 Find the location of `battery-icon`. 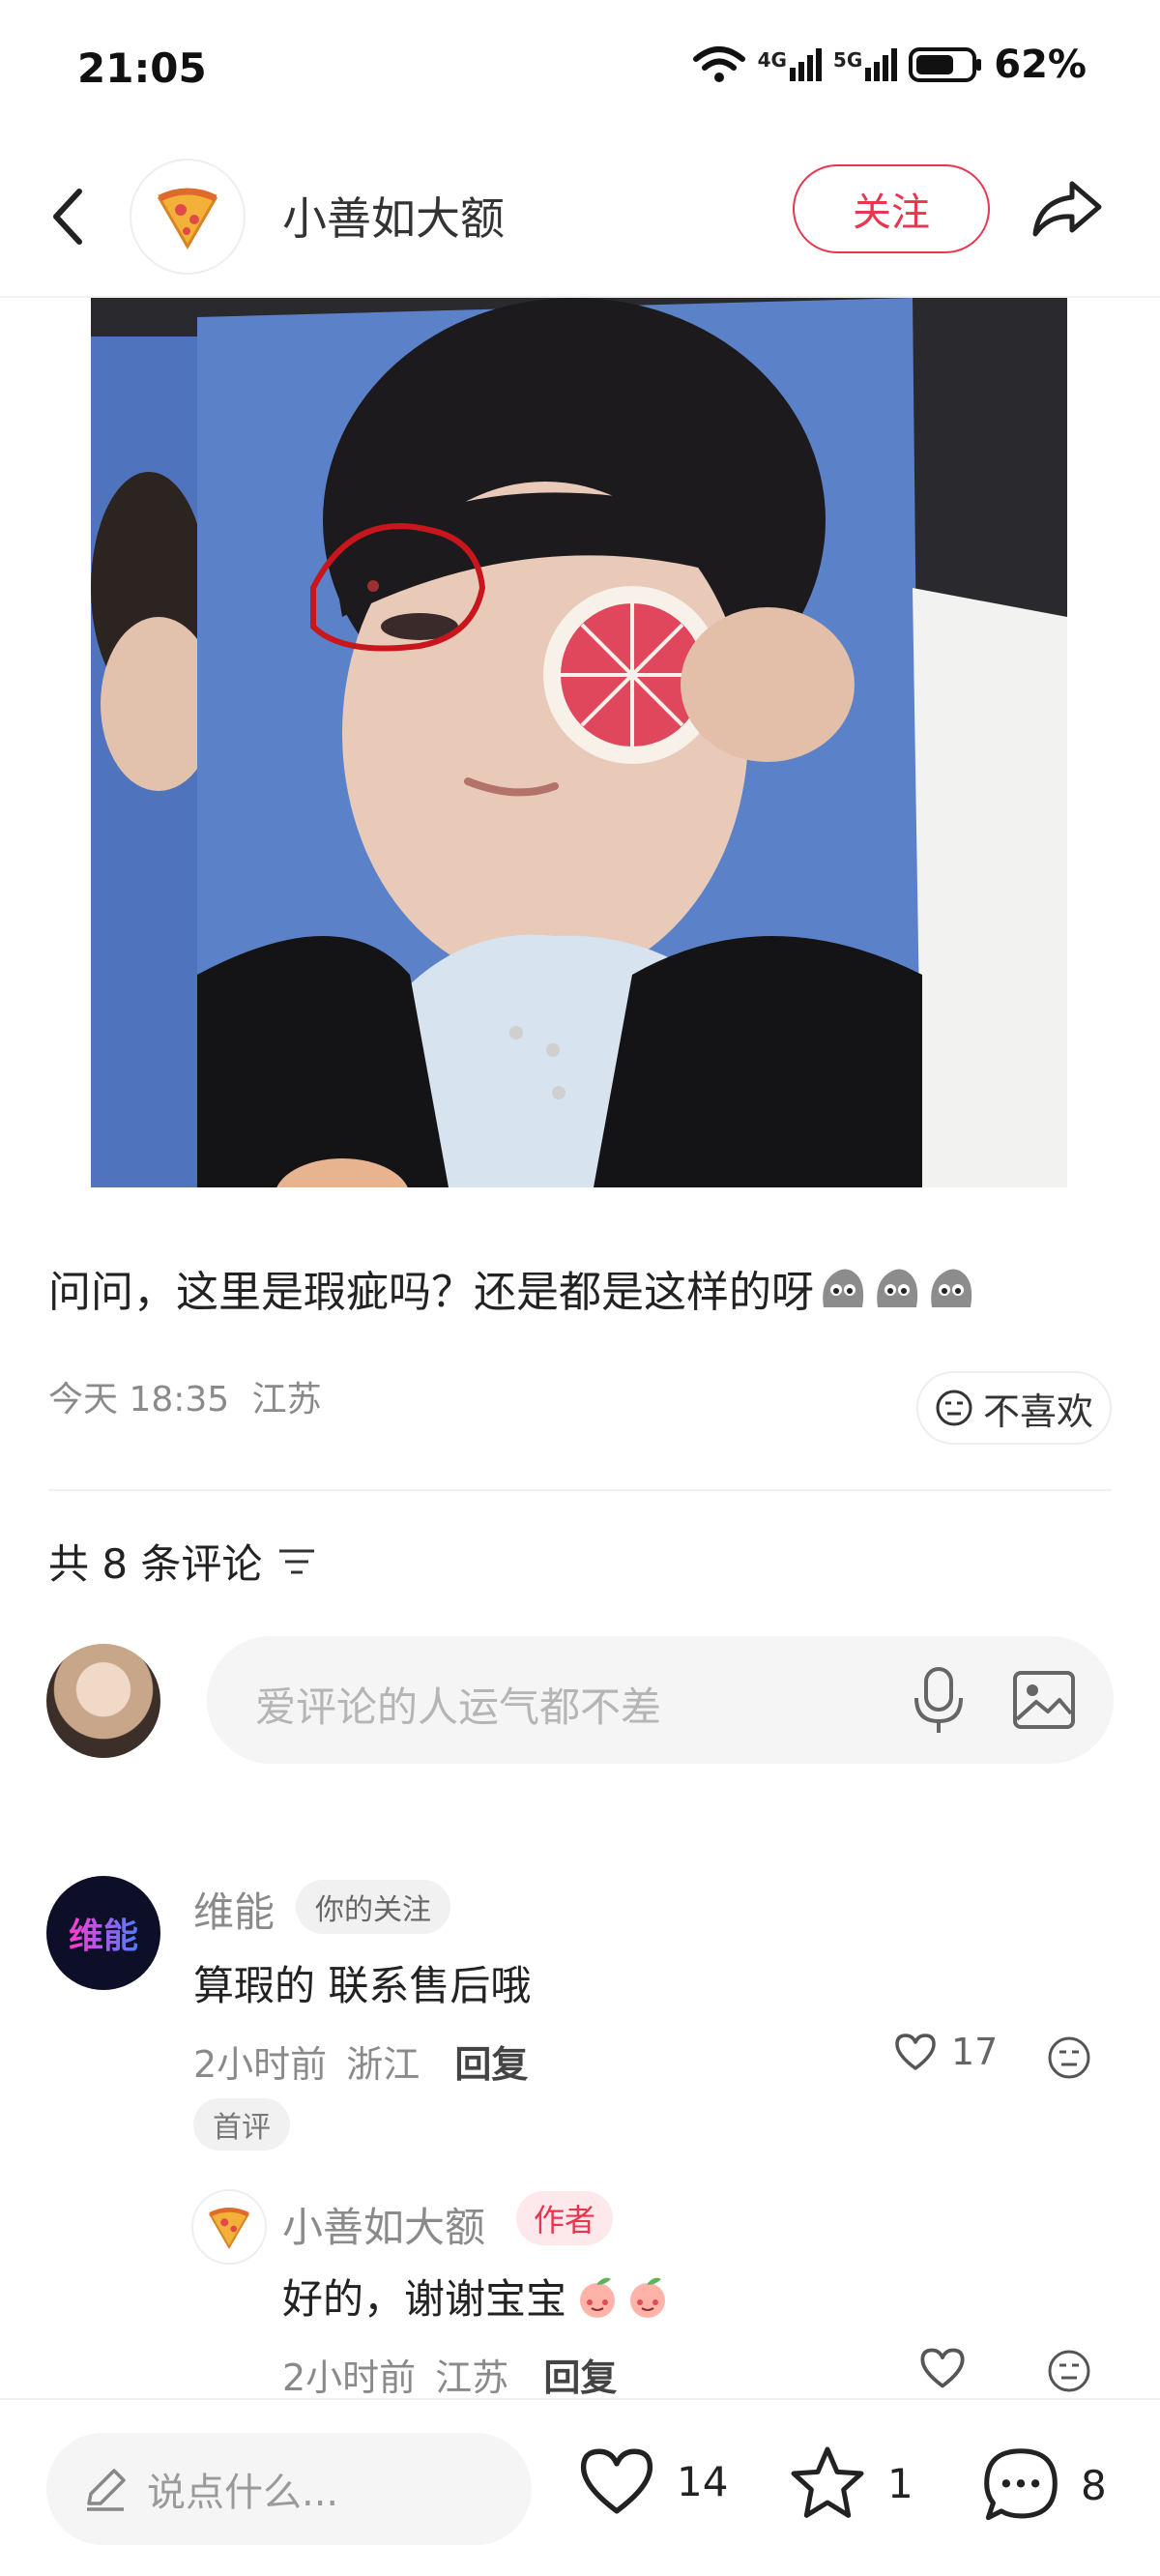

battery-icon is located at coordinates (945, 64).